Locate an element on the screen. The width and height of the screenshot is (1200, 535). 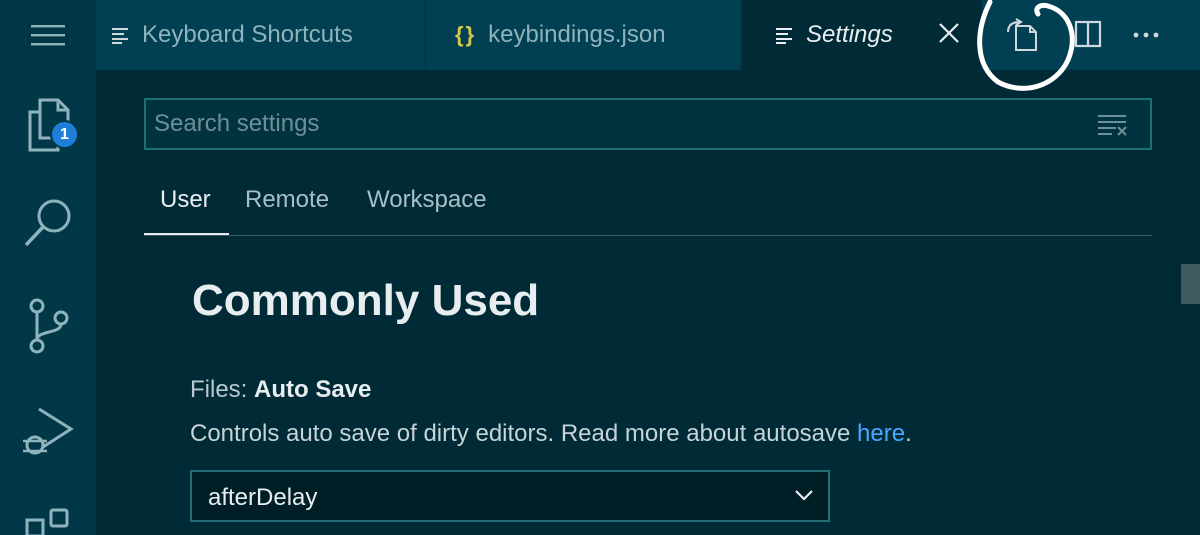
setting-title: Files: Auto Save is located at coordinates (280, 390).